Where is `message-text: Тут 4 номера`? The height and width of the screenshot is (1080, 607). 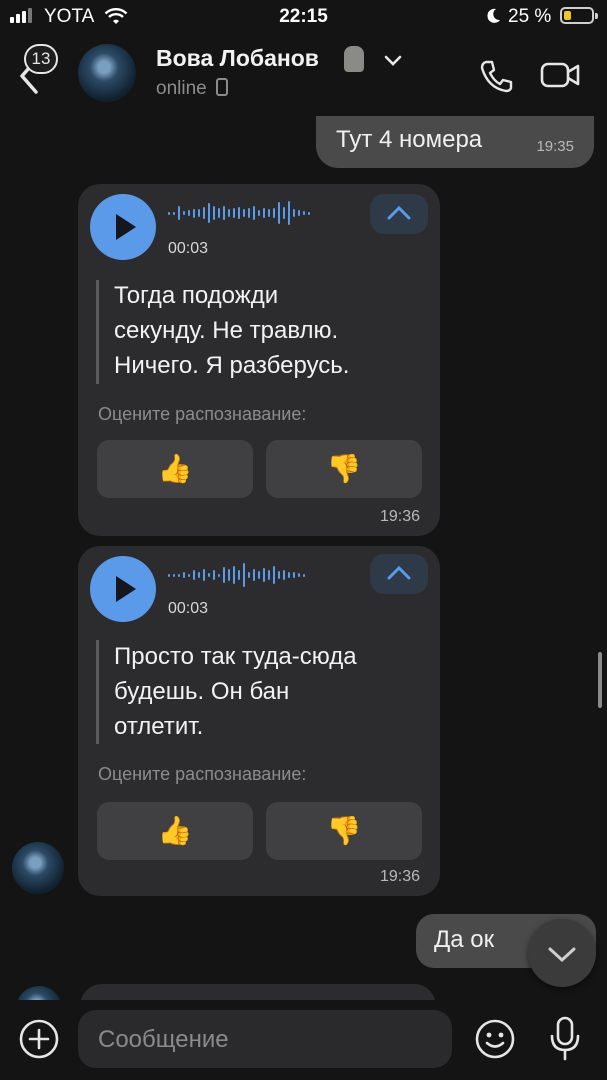 message-text: Тут 4 номера is located at coordinates (409, 139).